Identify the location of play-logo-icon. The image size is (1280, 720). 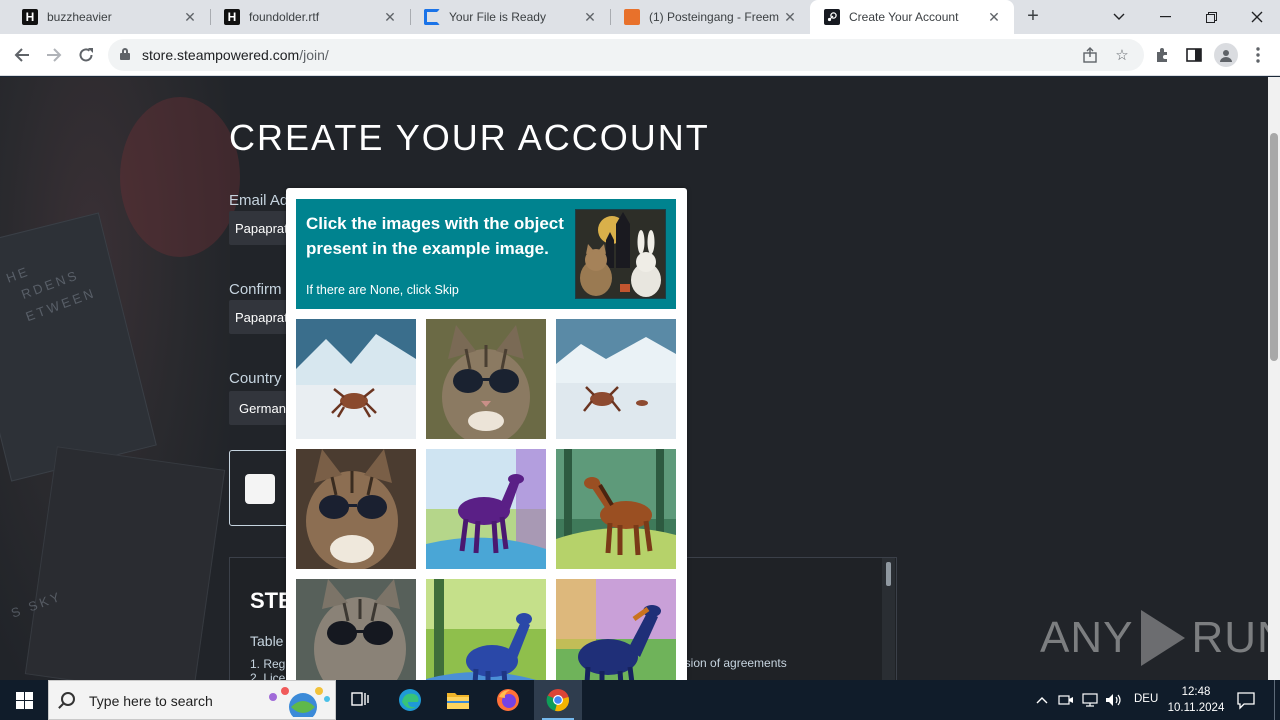
(1163, 638).